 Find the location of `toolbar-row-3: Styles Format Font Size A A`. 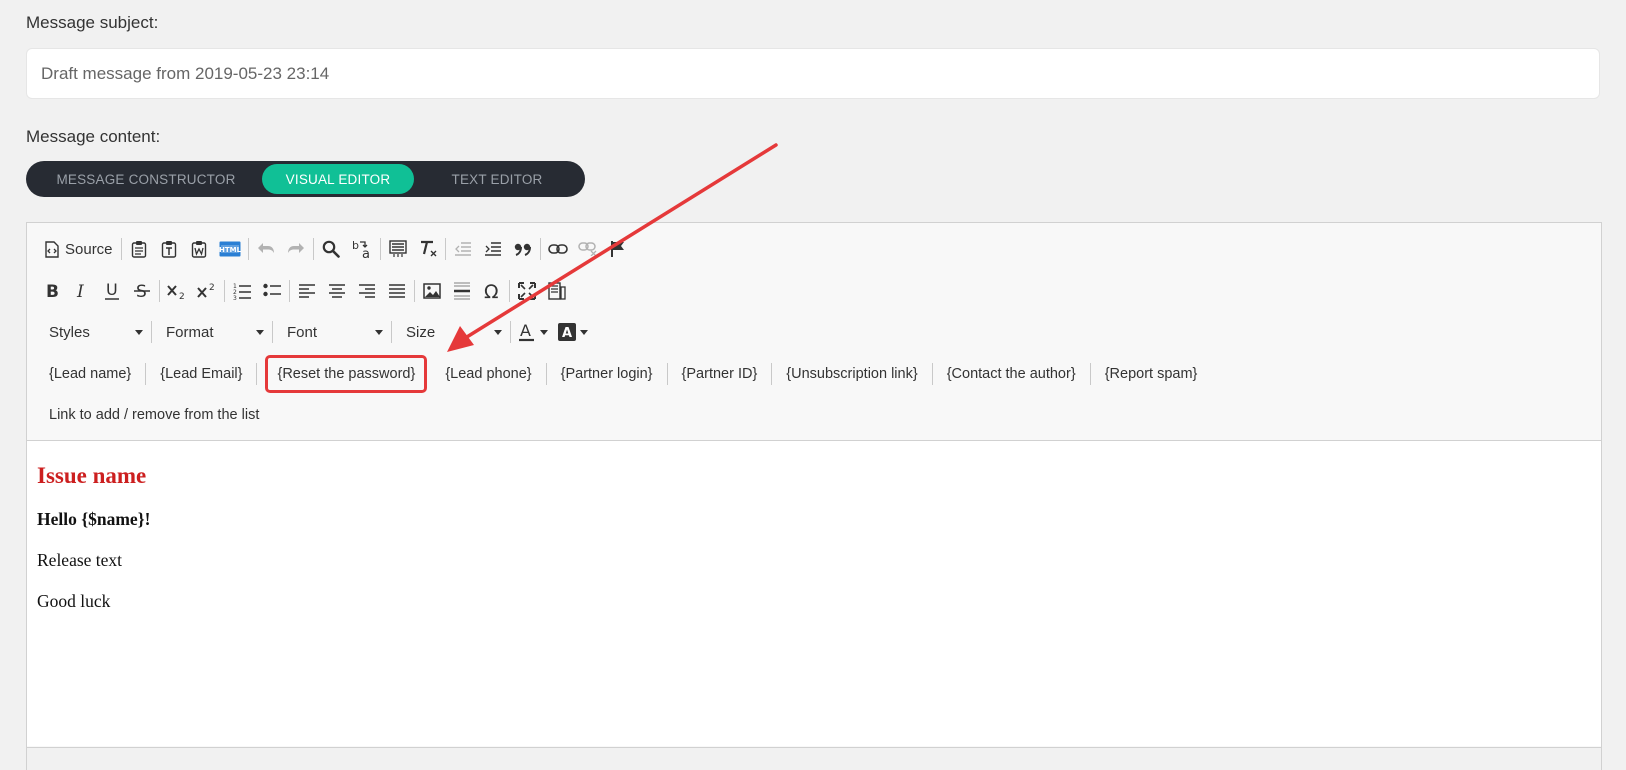

toolbar-row-3: Styles Format Font Size A A is located at coordinates (315, 332).